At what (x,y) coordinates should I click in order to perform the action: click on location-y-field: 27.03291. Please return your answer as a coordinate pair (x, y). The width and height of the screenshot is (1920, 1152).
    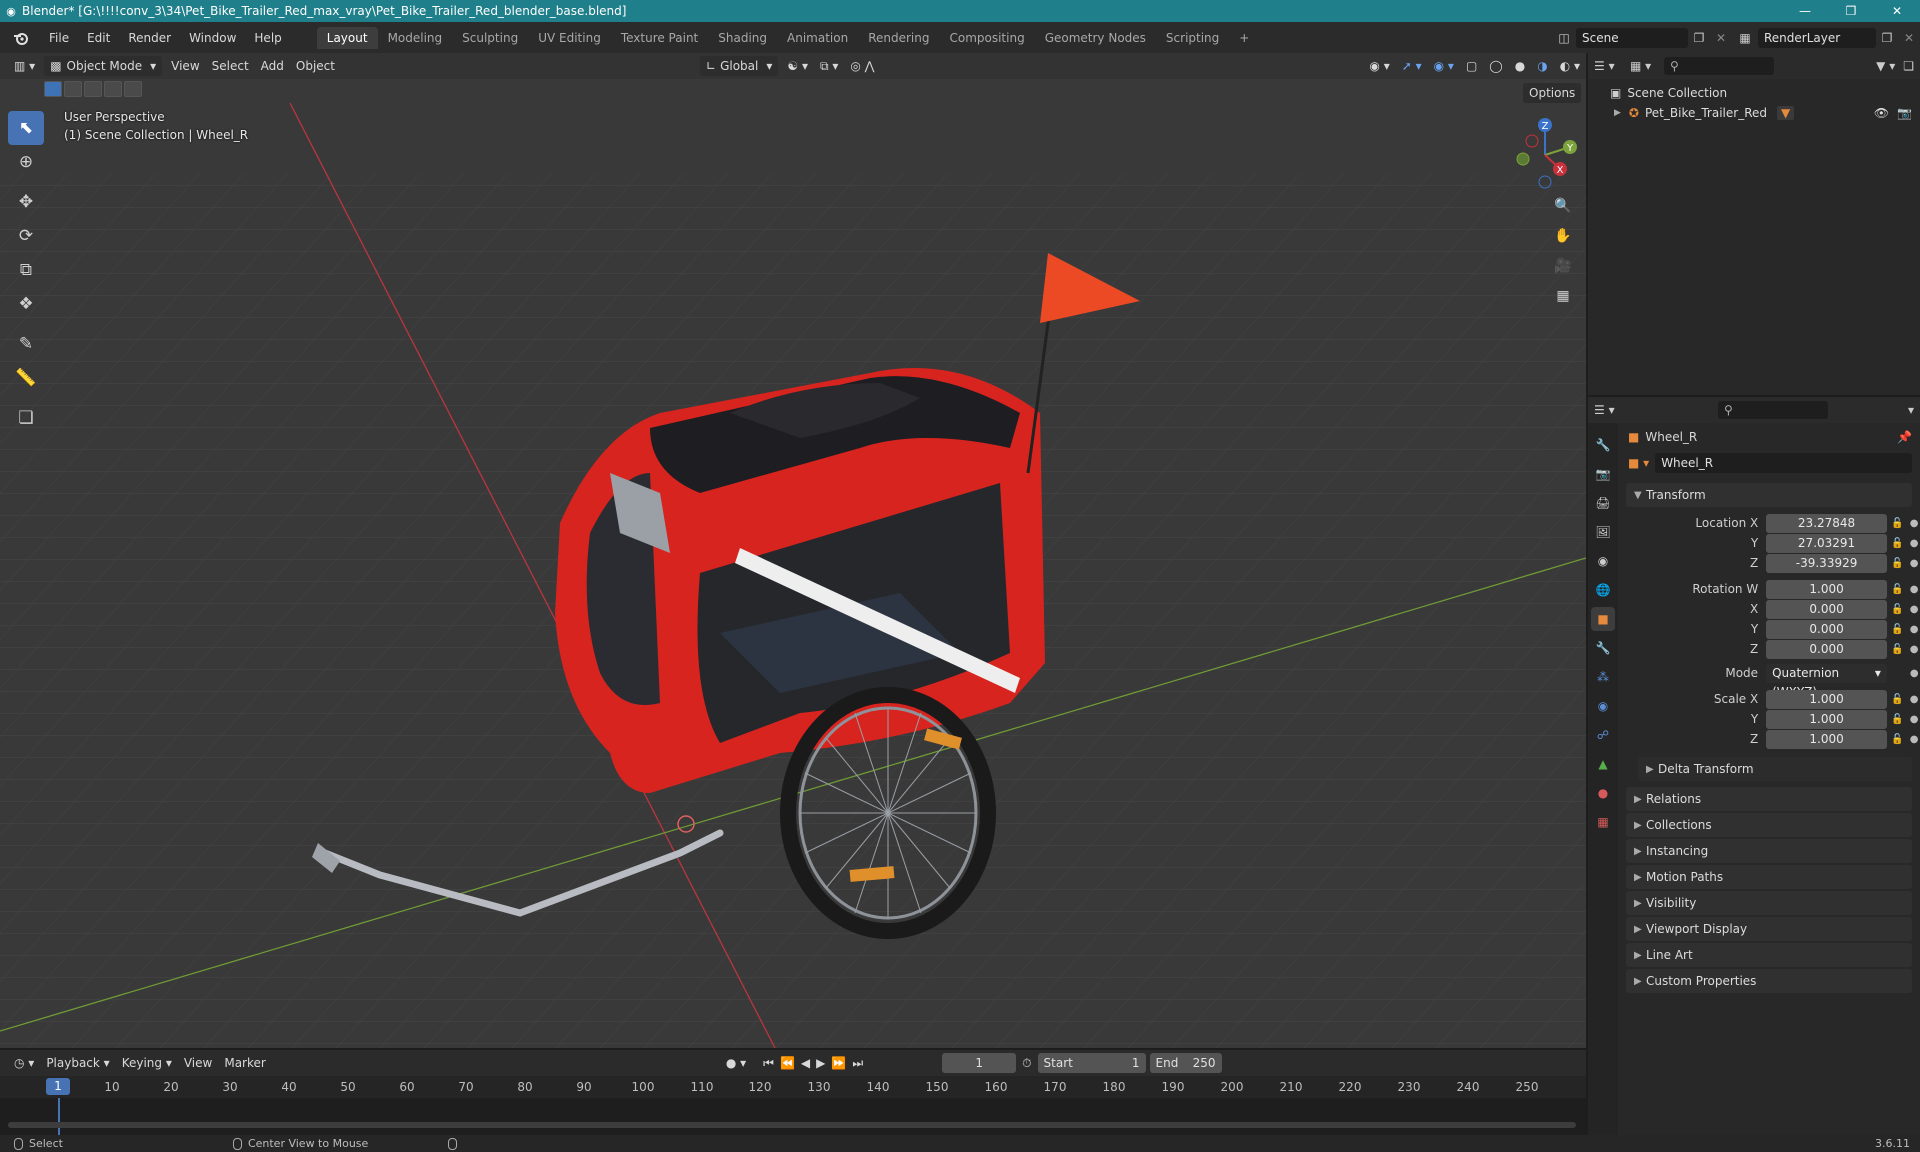
    Looking at the image, I should click on (1826, 543).